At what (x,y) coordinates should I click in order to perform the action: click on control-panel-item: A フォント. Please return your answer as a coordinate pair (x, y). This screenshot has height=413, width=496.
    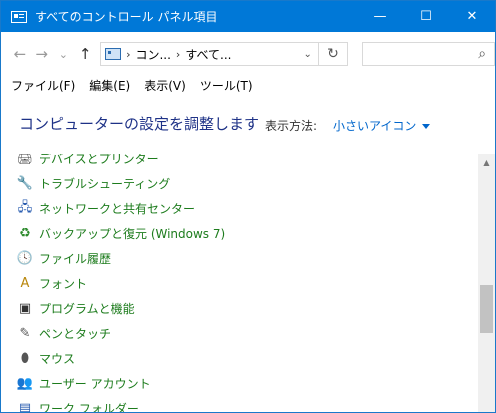
    Looking at the image, I should click on (121, 283).